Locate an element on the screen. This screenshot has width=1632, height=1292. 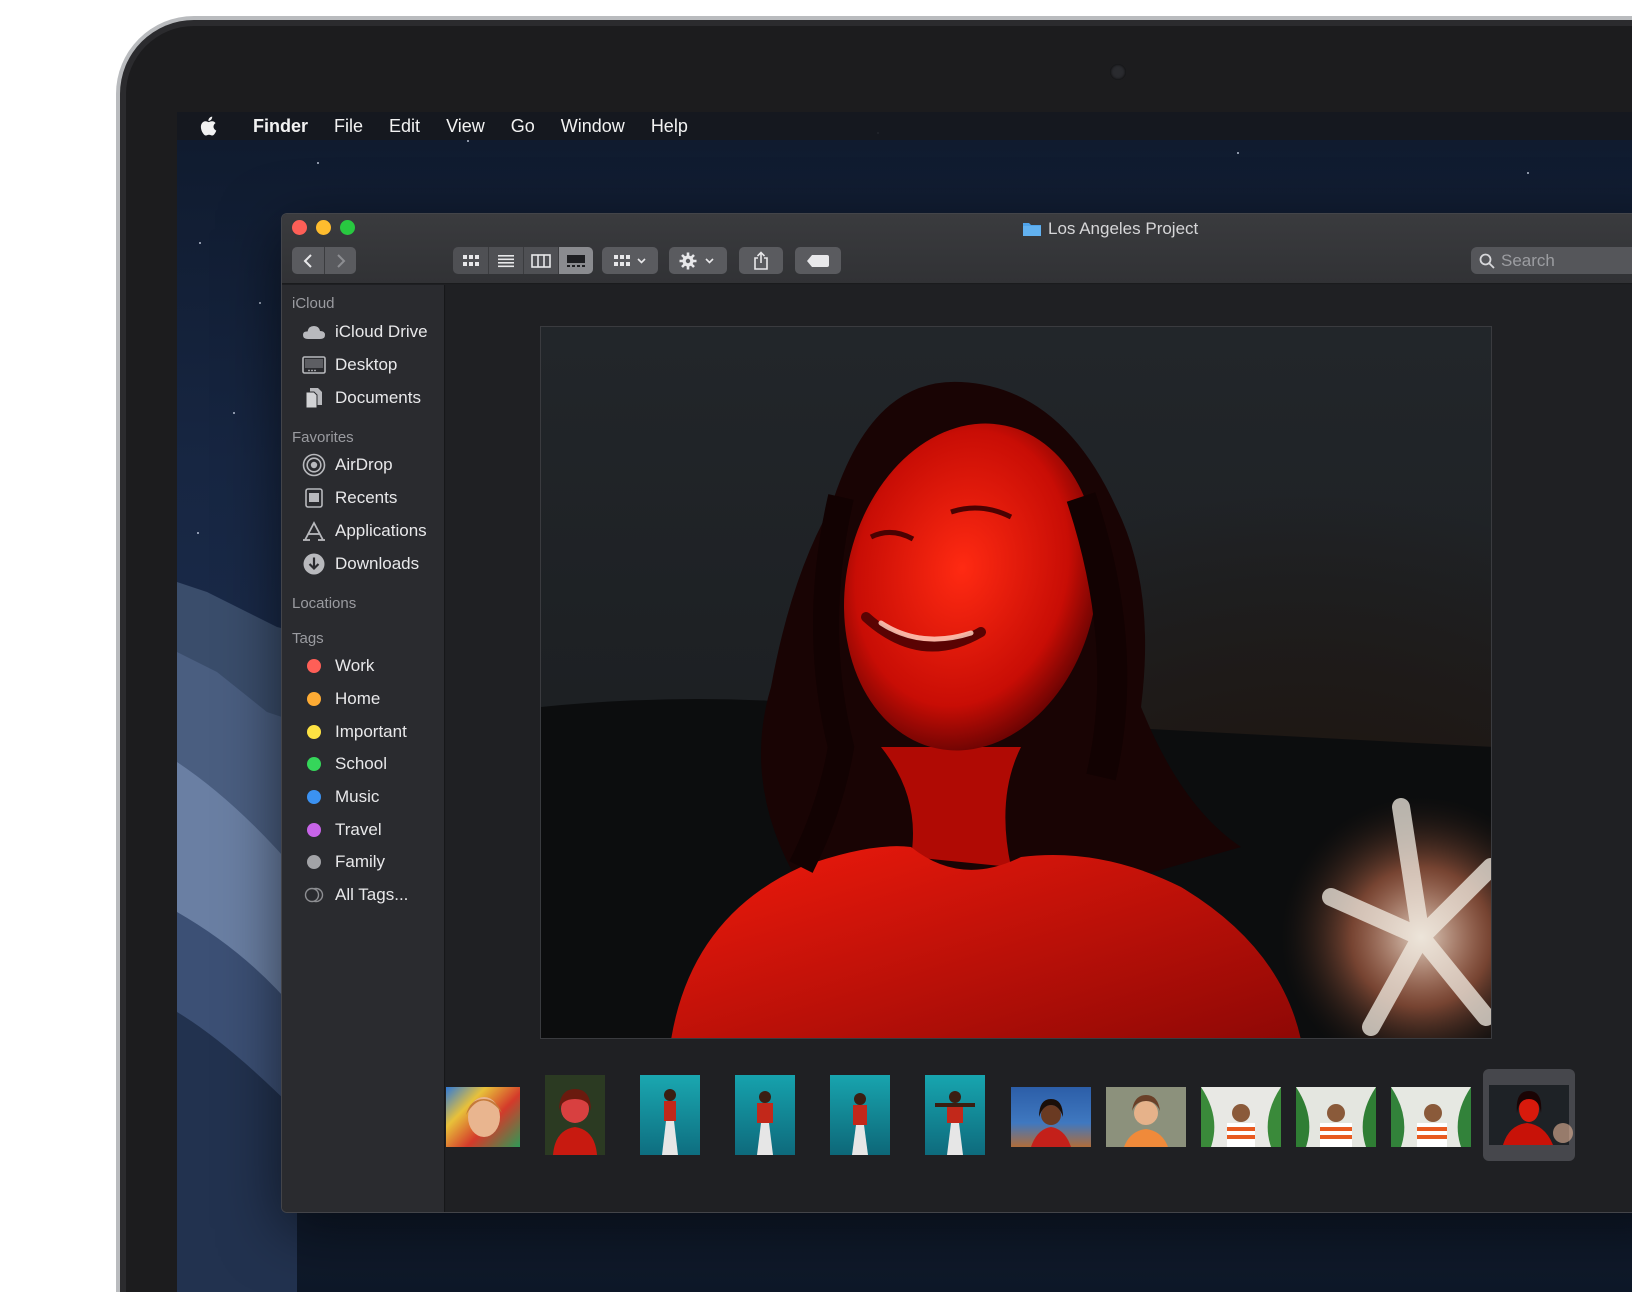
sidebar-item-label: Downloads is located at coordinates (377, 563).